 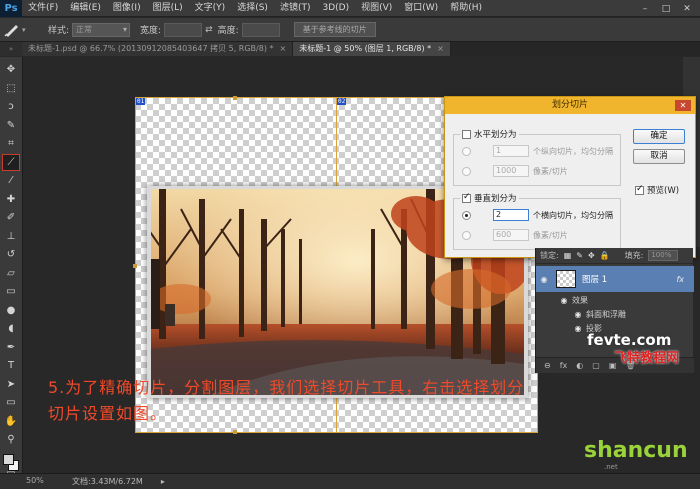 What do you see at coordinates (183, 29) in the screenshot?
I see `width-field` at bounding box center [183, 29].